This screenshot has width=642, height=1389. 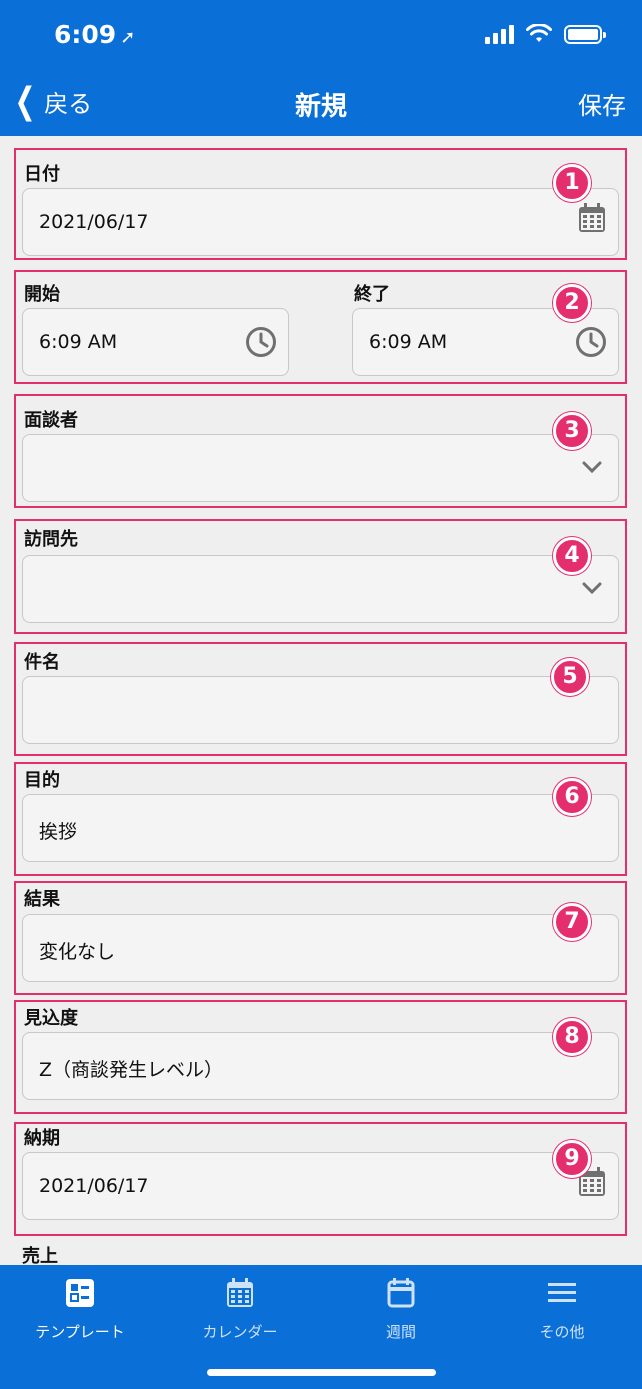 I want to click on battery-icon, so click(x=585, y=34).